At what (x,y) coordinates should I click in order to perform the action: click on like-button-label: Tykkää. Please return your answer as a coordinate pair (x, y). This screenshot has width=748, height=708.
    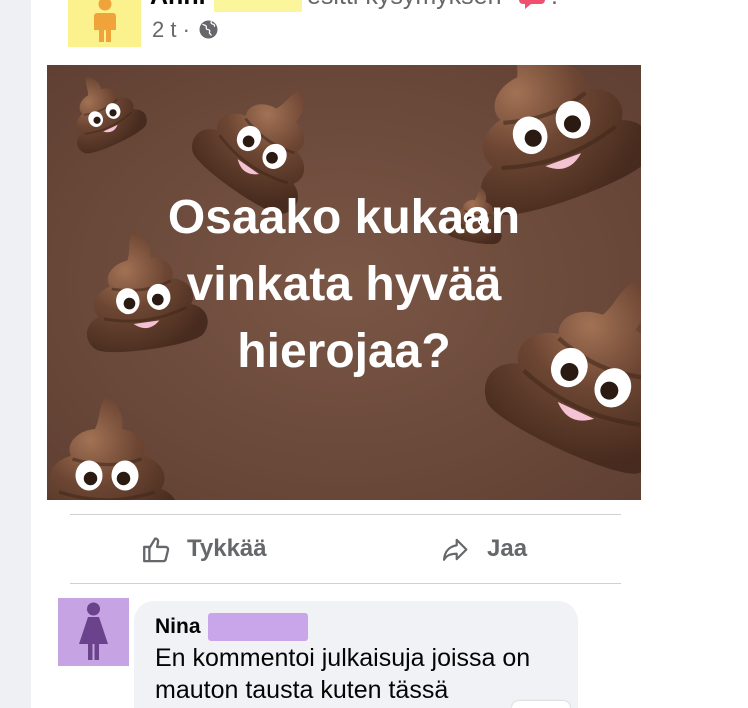
    Looking at the image, I should click on (227, 548).